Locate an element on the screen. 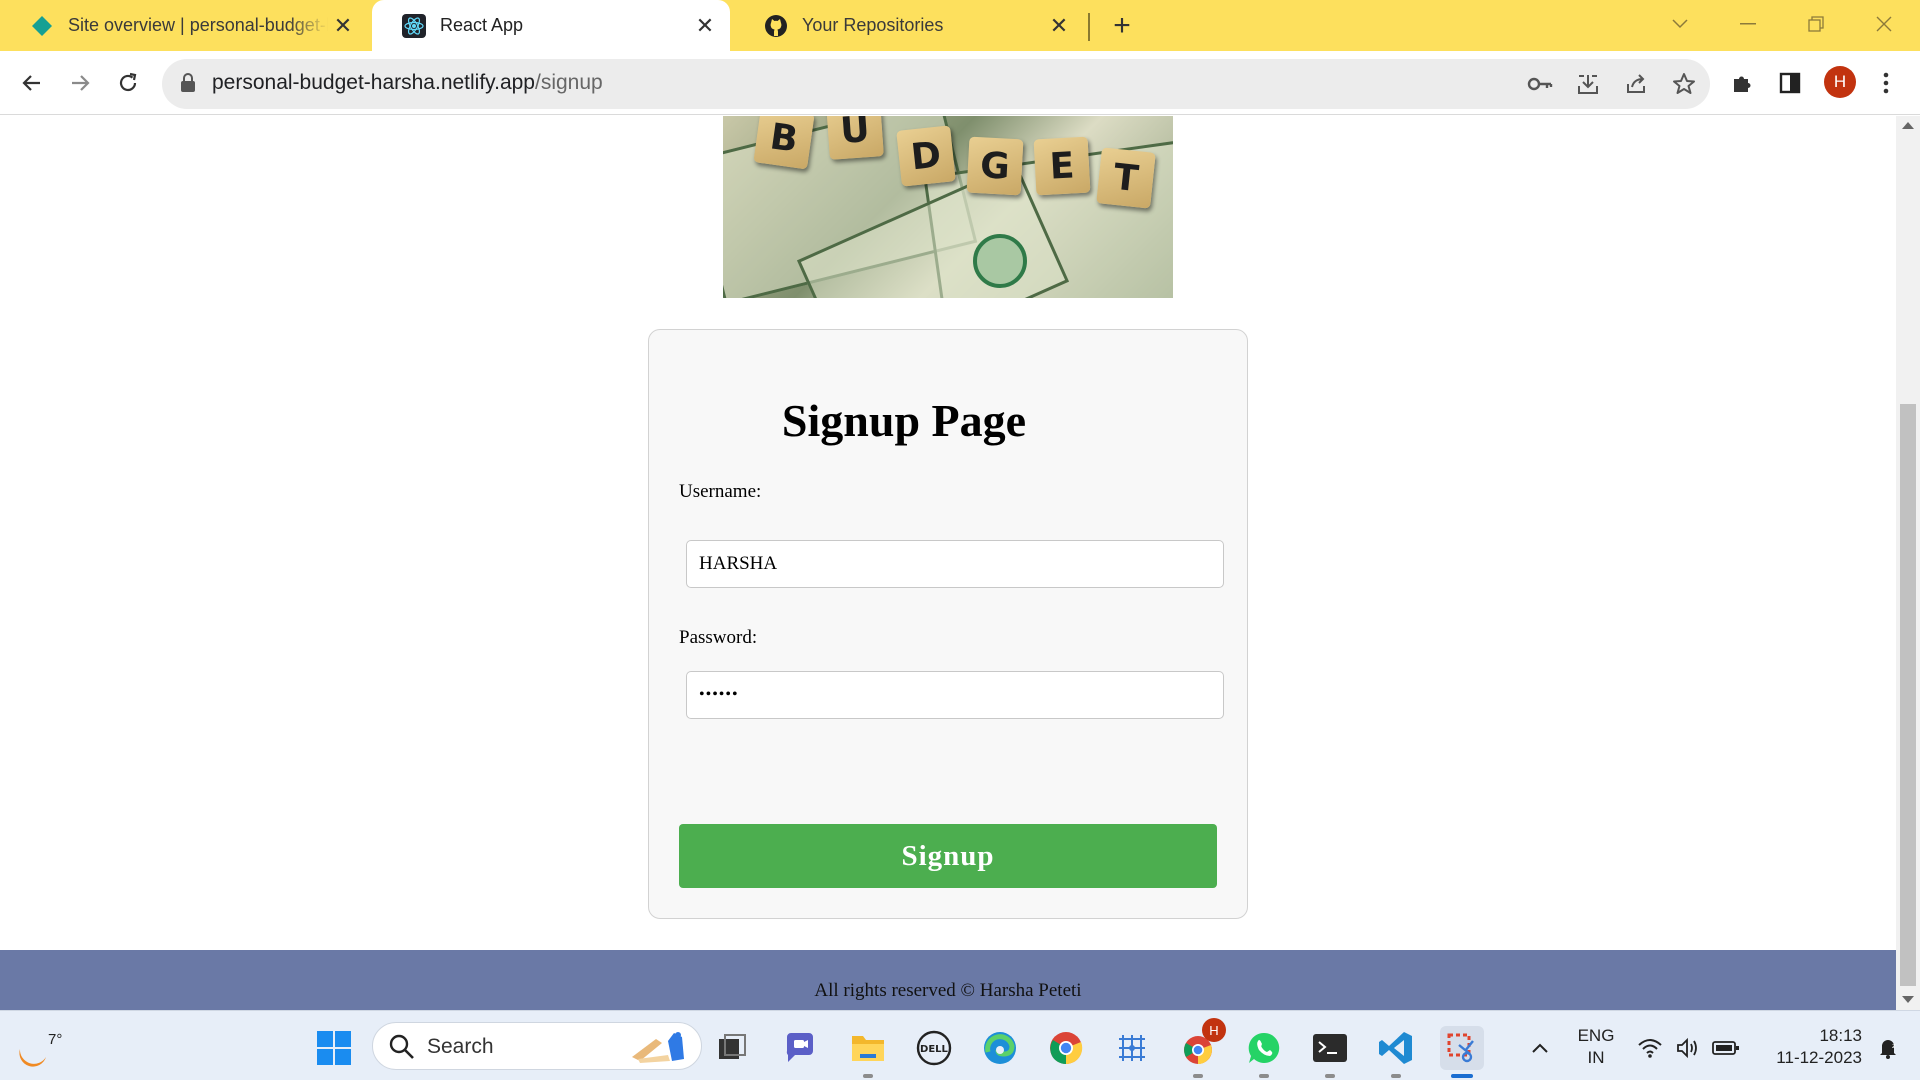  url-path: /signup is located at coordinates (569, 82).